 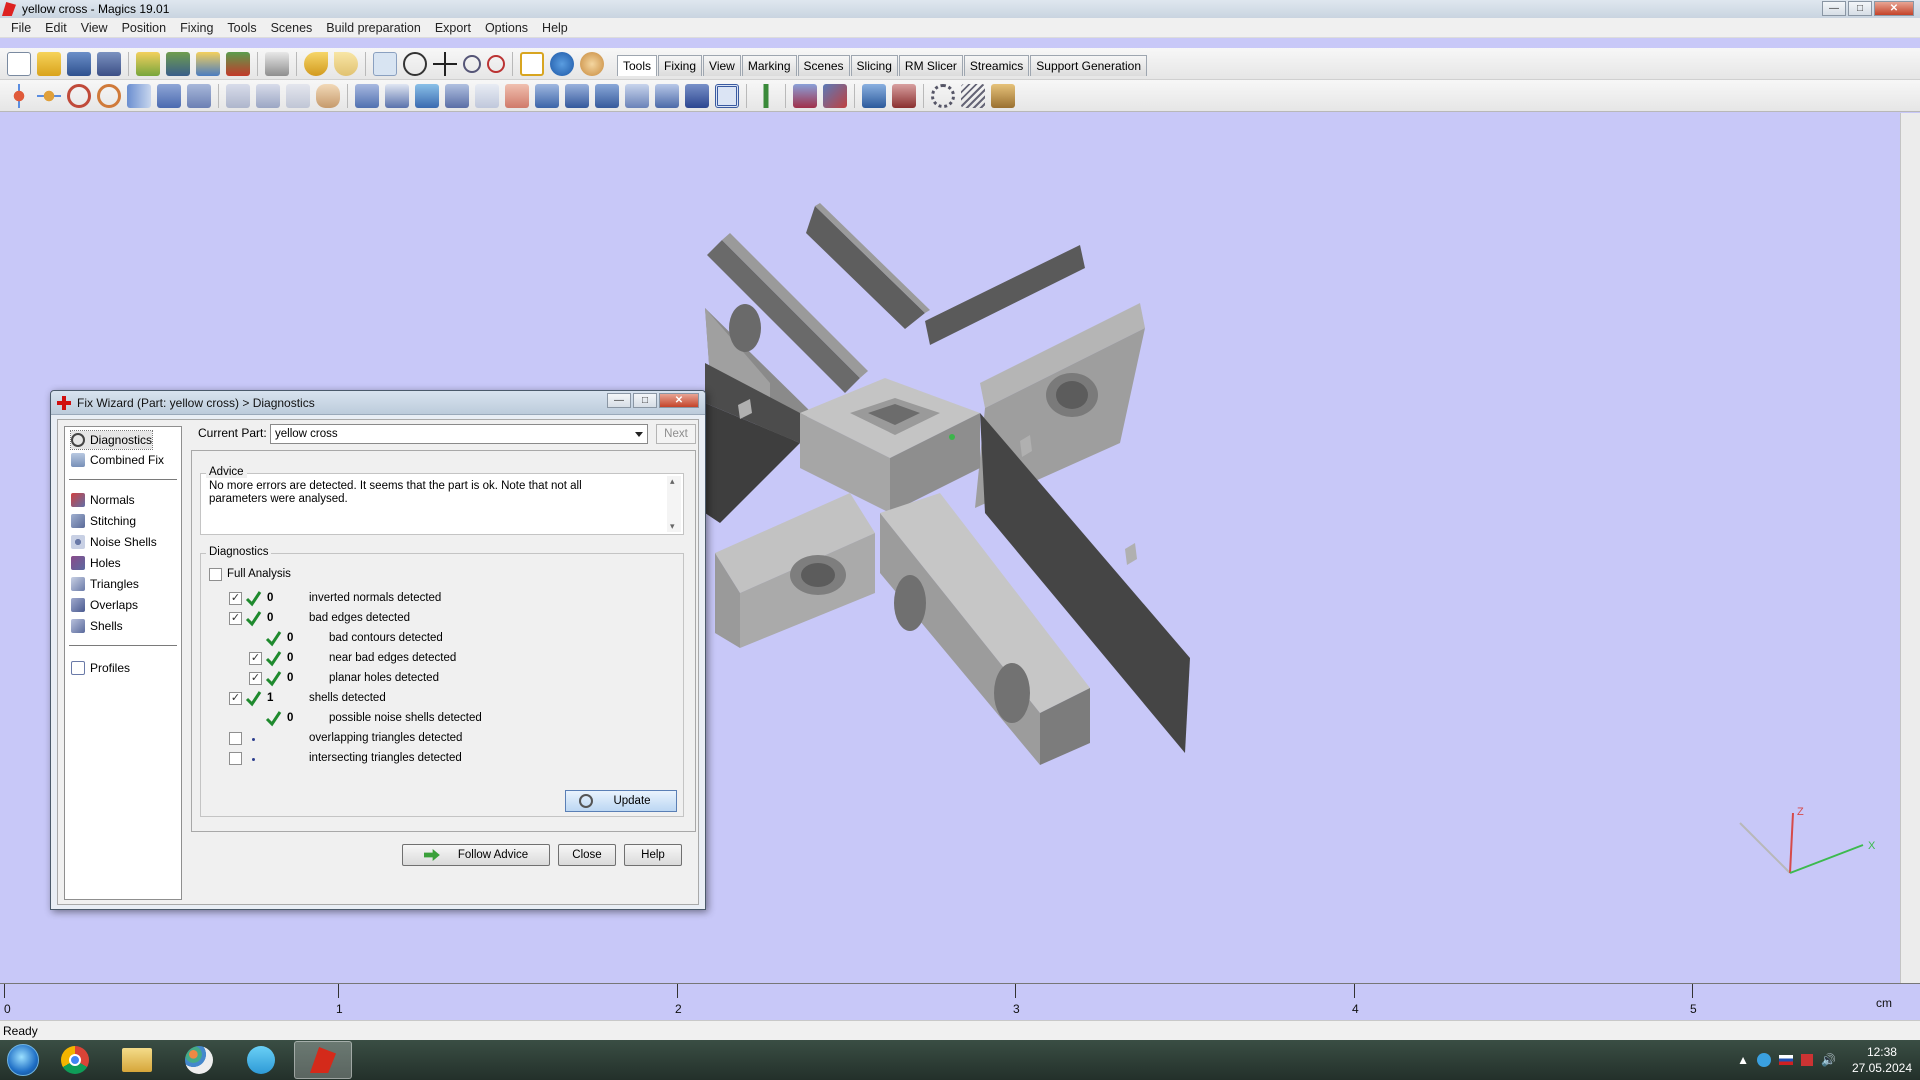 What do you see at coordinates (532, 63) in the screenshot?
I see `checklist-icon` at bounding box center [532, 63].